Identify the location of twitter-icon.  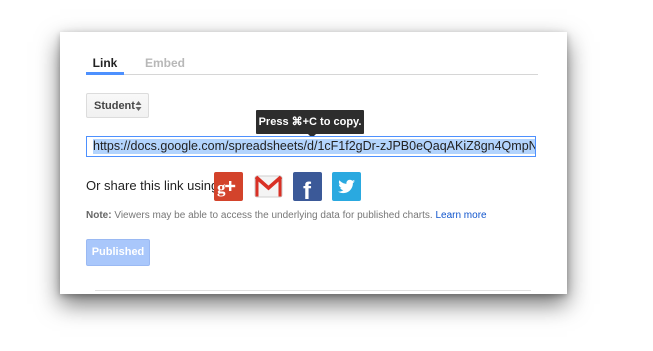
(346, 186).